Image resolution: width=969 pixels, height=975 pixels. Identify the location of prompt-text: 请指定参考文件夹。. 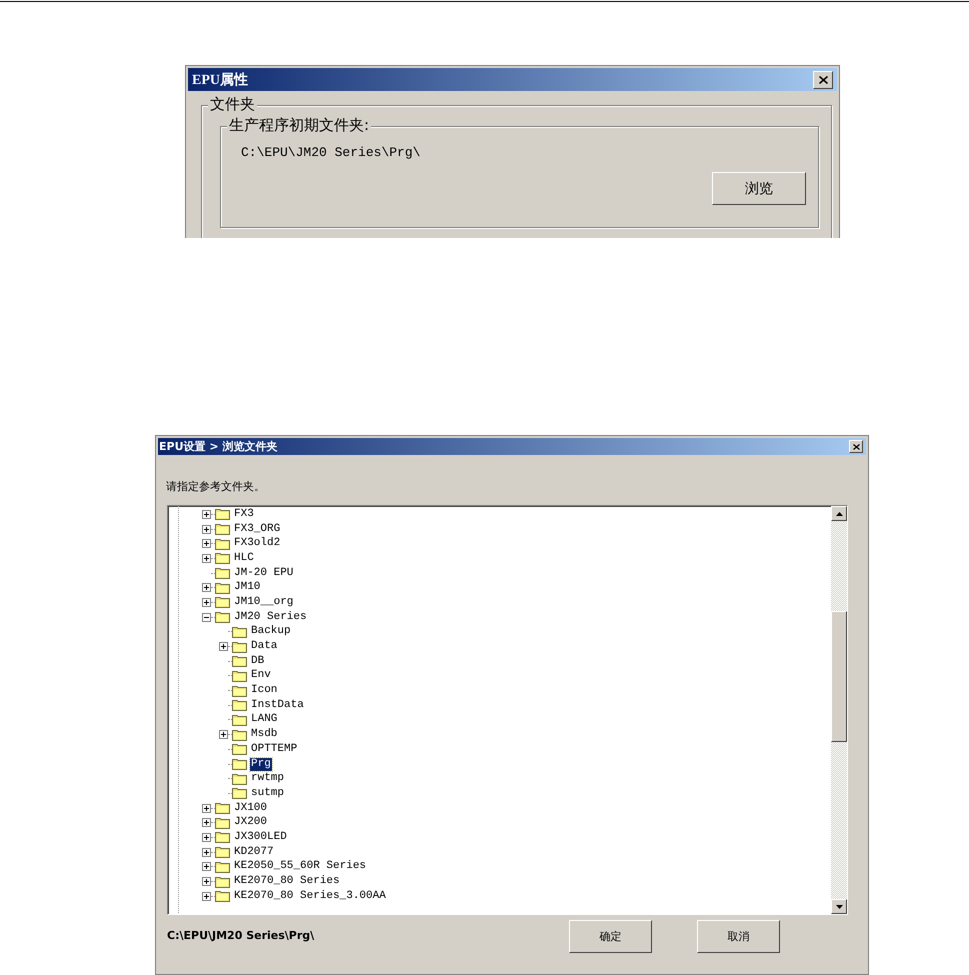
(216, 487).